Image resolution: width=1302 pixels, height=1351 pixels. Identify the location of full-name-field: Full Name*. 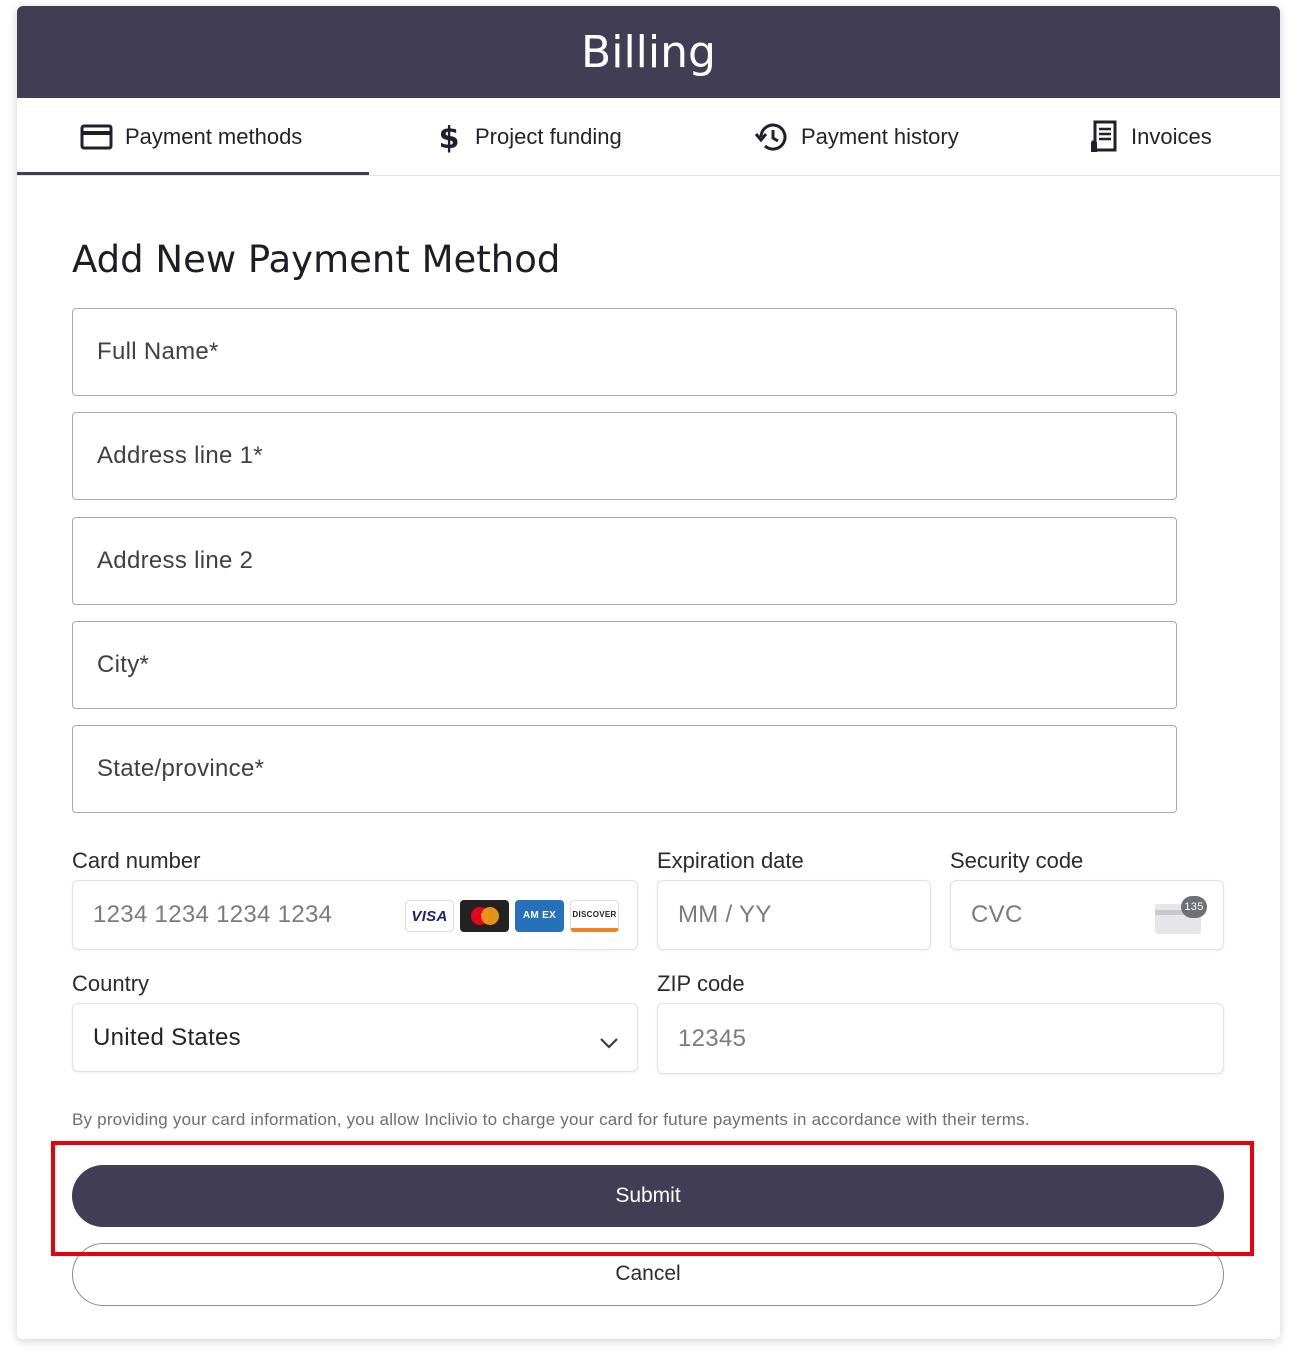
(624, 352).